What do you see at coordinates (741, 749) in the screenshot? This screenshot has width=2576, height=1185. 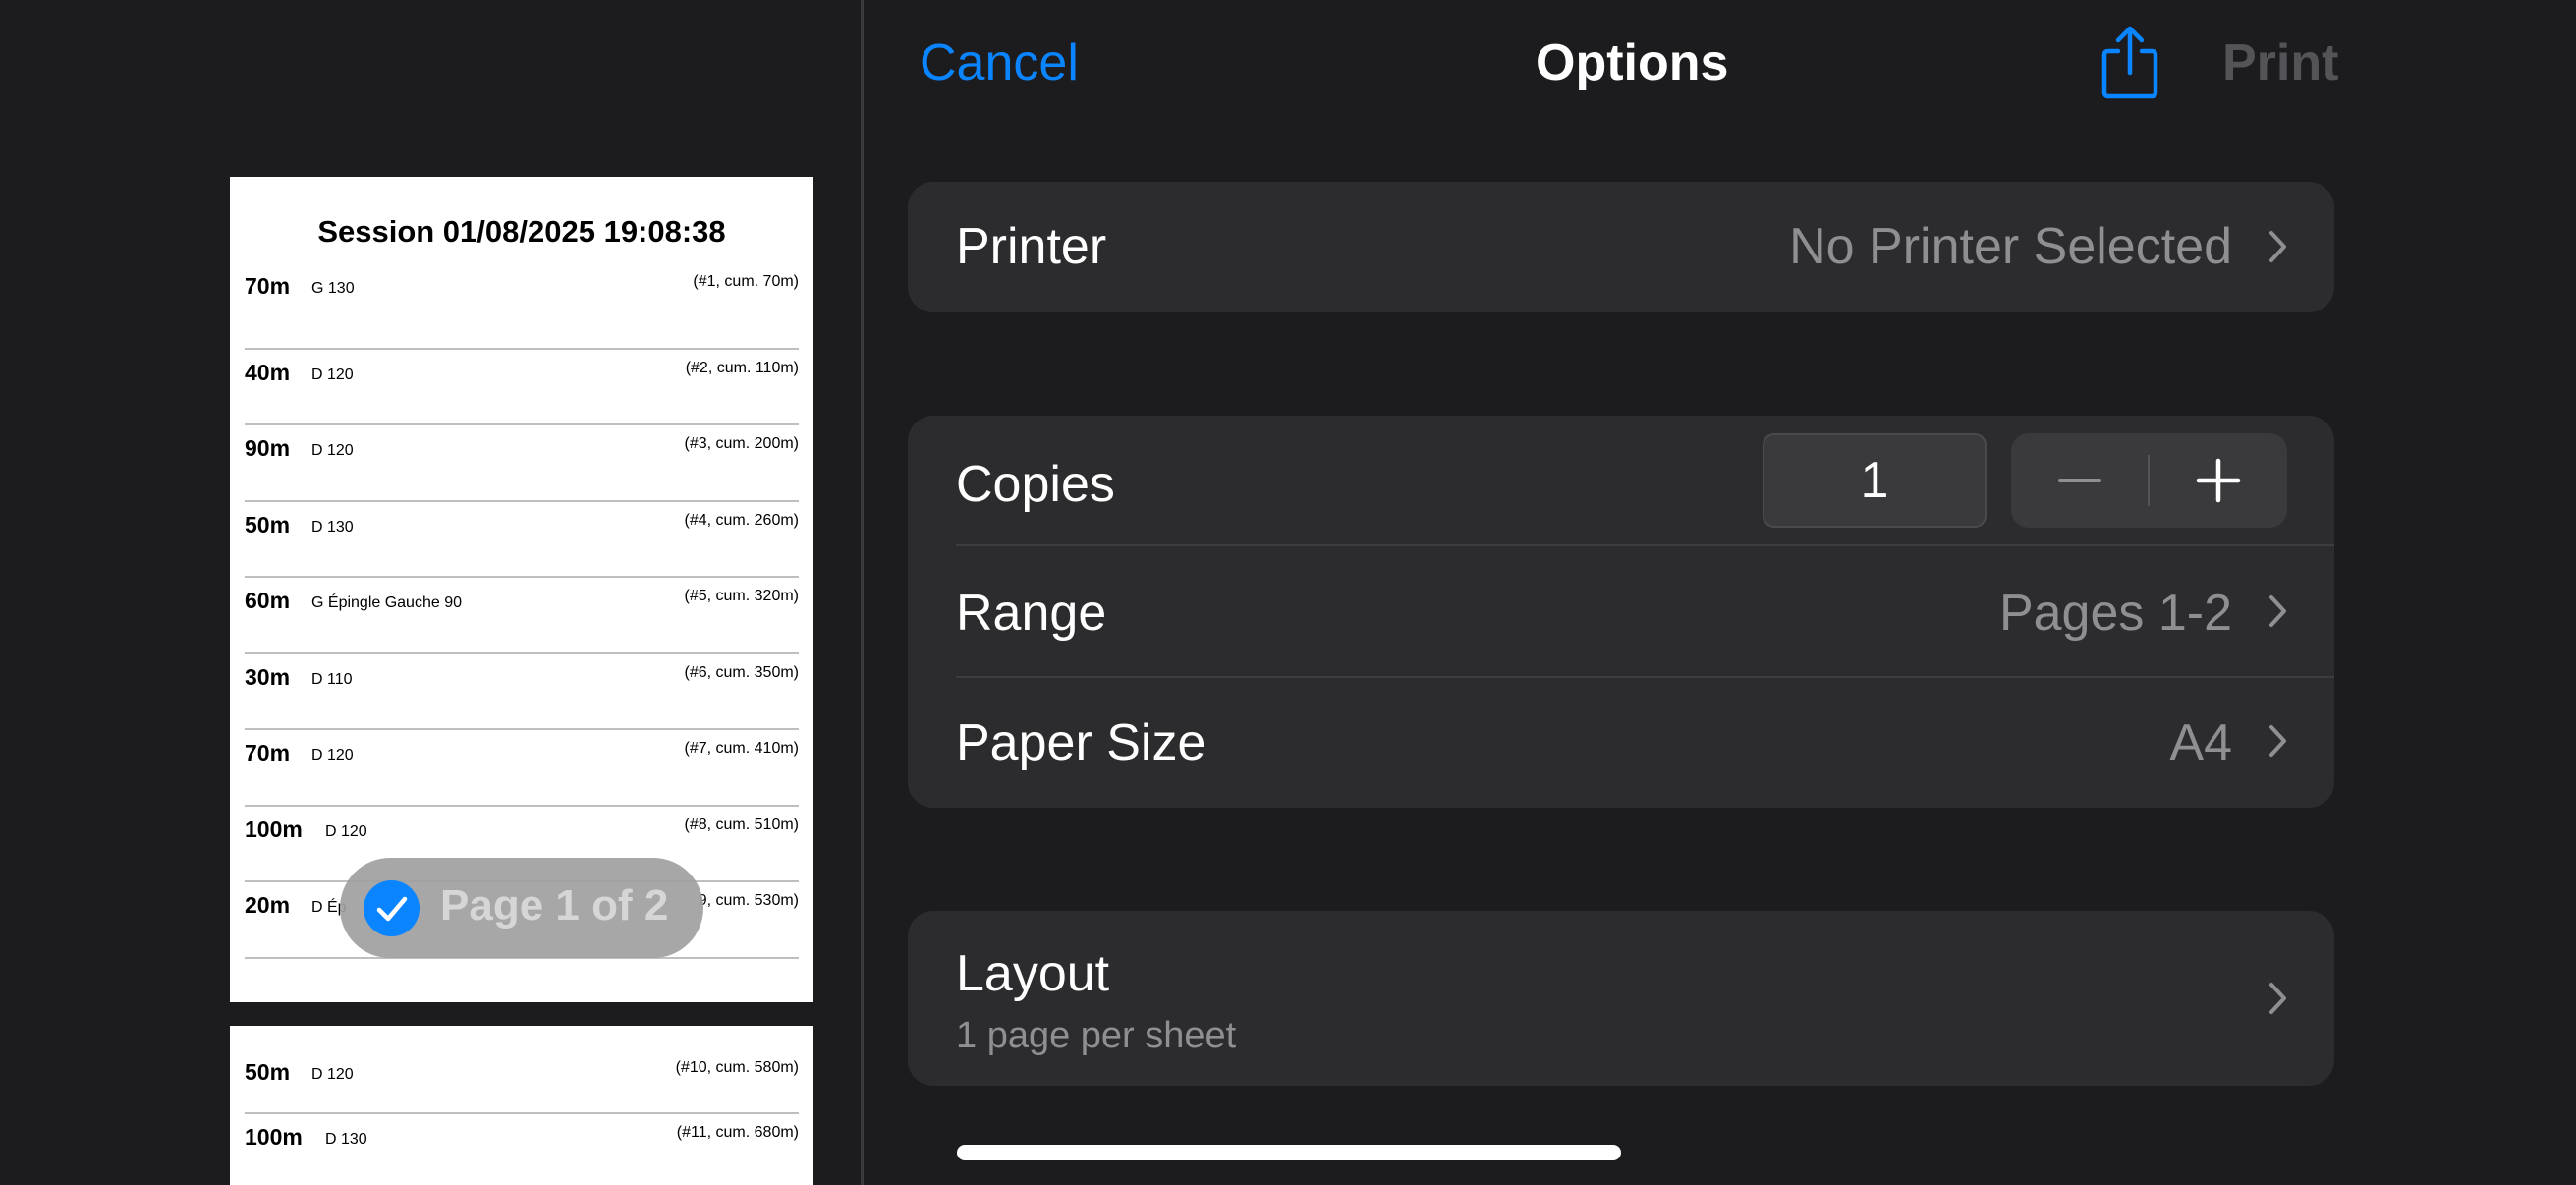 I see `row-cumulative: (#7, cum. 410m)` at bounding box center [741, 749].